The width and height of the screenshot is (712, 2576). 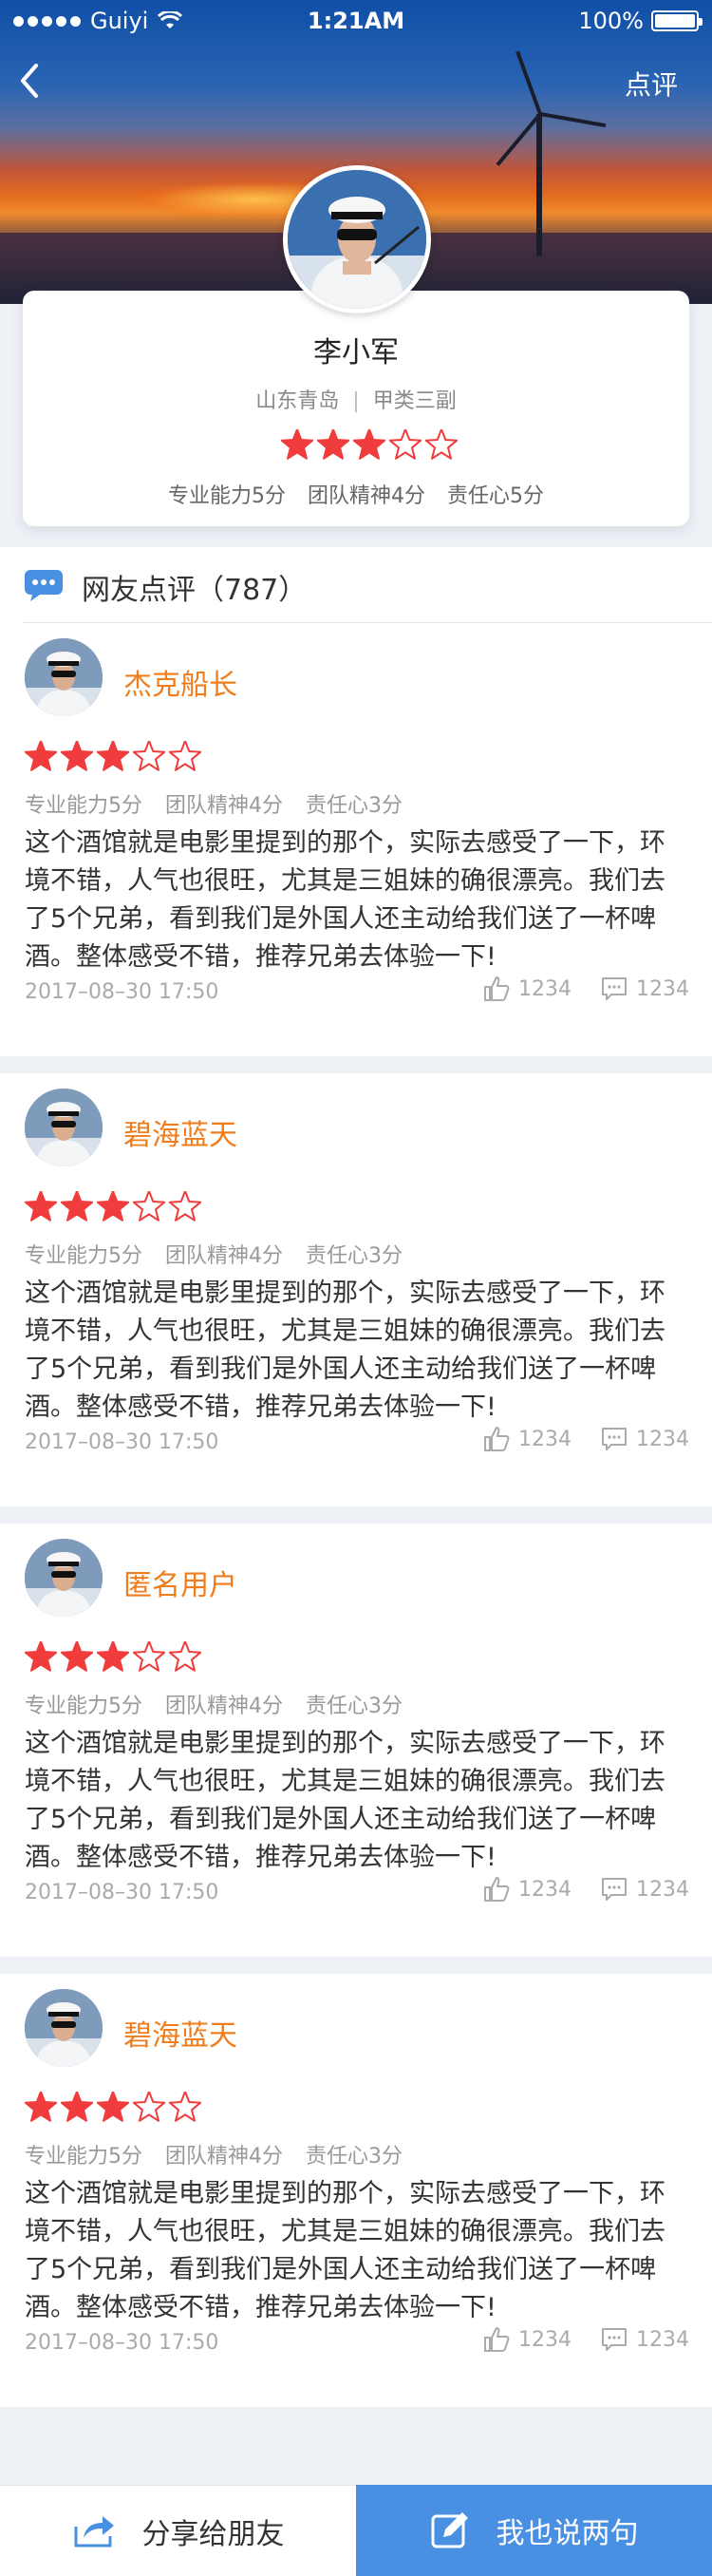 I want to click on profile-name: 李小军, so click(x=356, y=352).